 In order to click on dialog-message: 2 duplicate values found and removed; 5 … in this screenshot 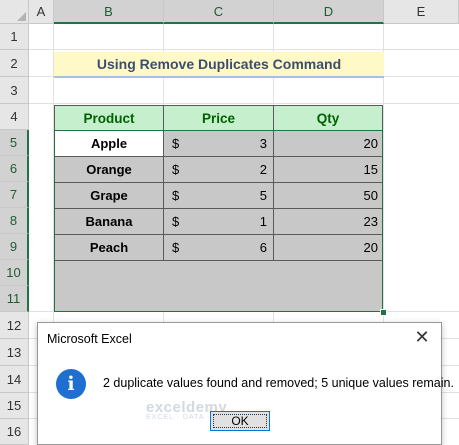, I will do `click(278, 383)`.